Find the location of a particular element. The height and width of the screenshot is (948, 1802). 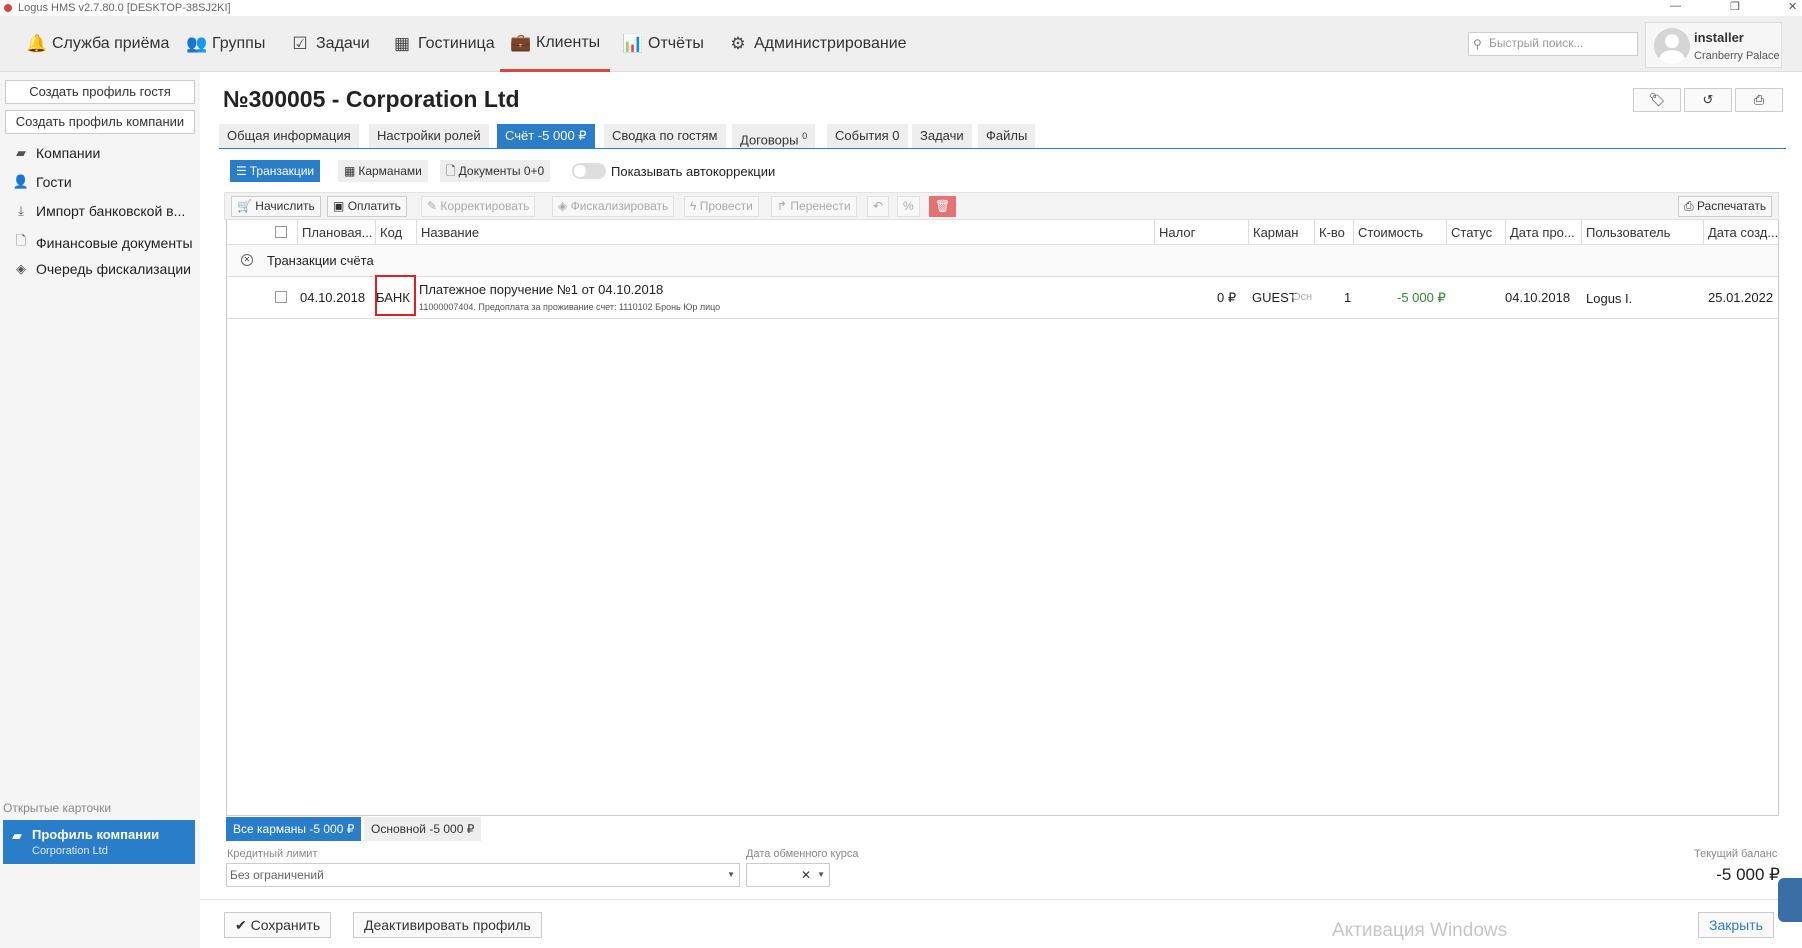

print-header-button: ⎙ is located at coordinates (1759, 100).